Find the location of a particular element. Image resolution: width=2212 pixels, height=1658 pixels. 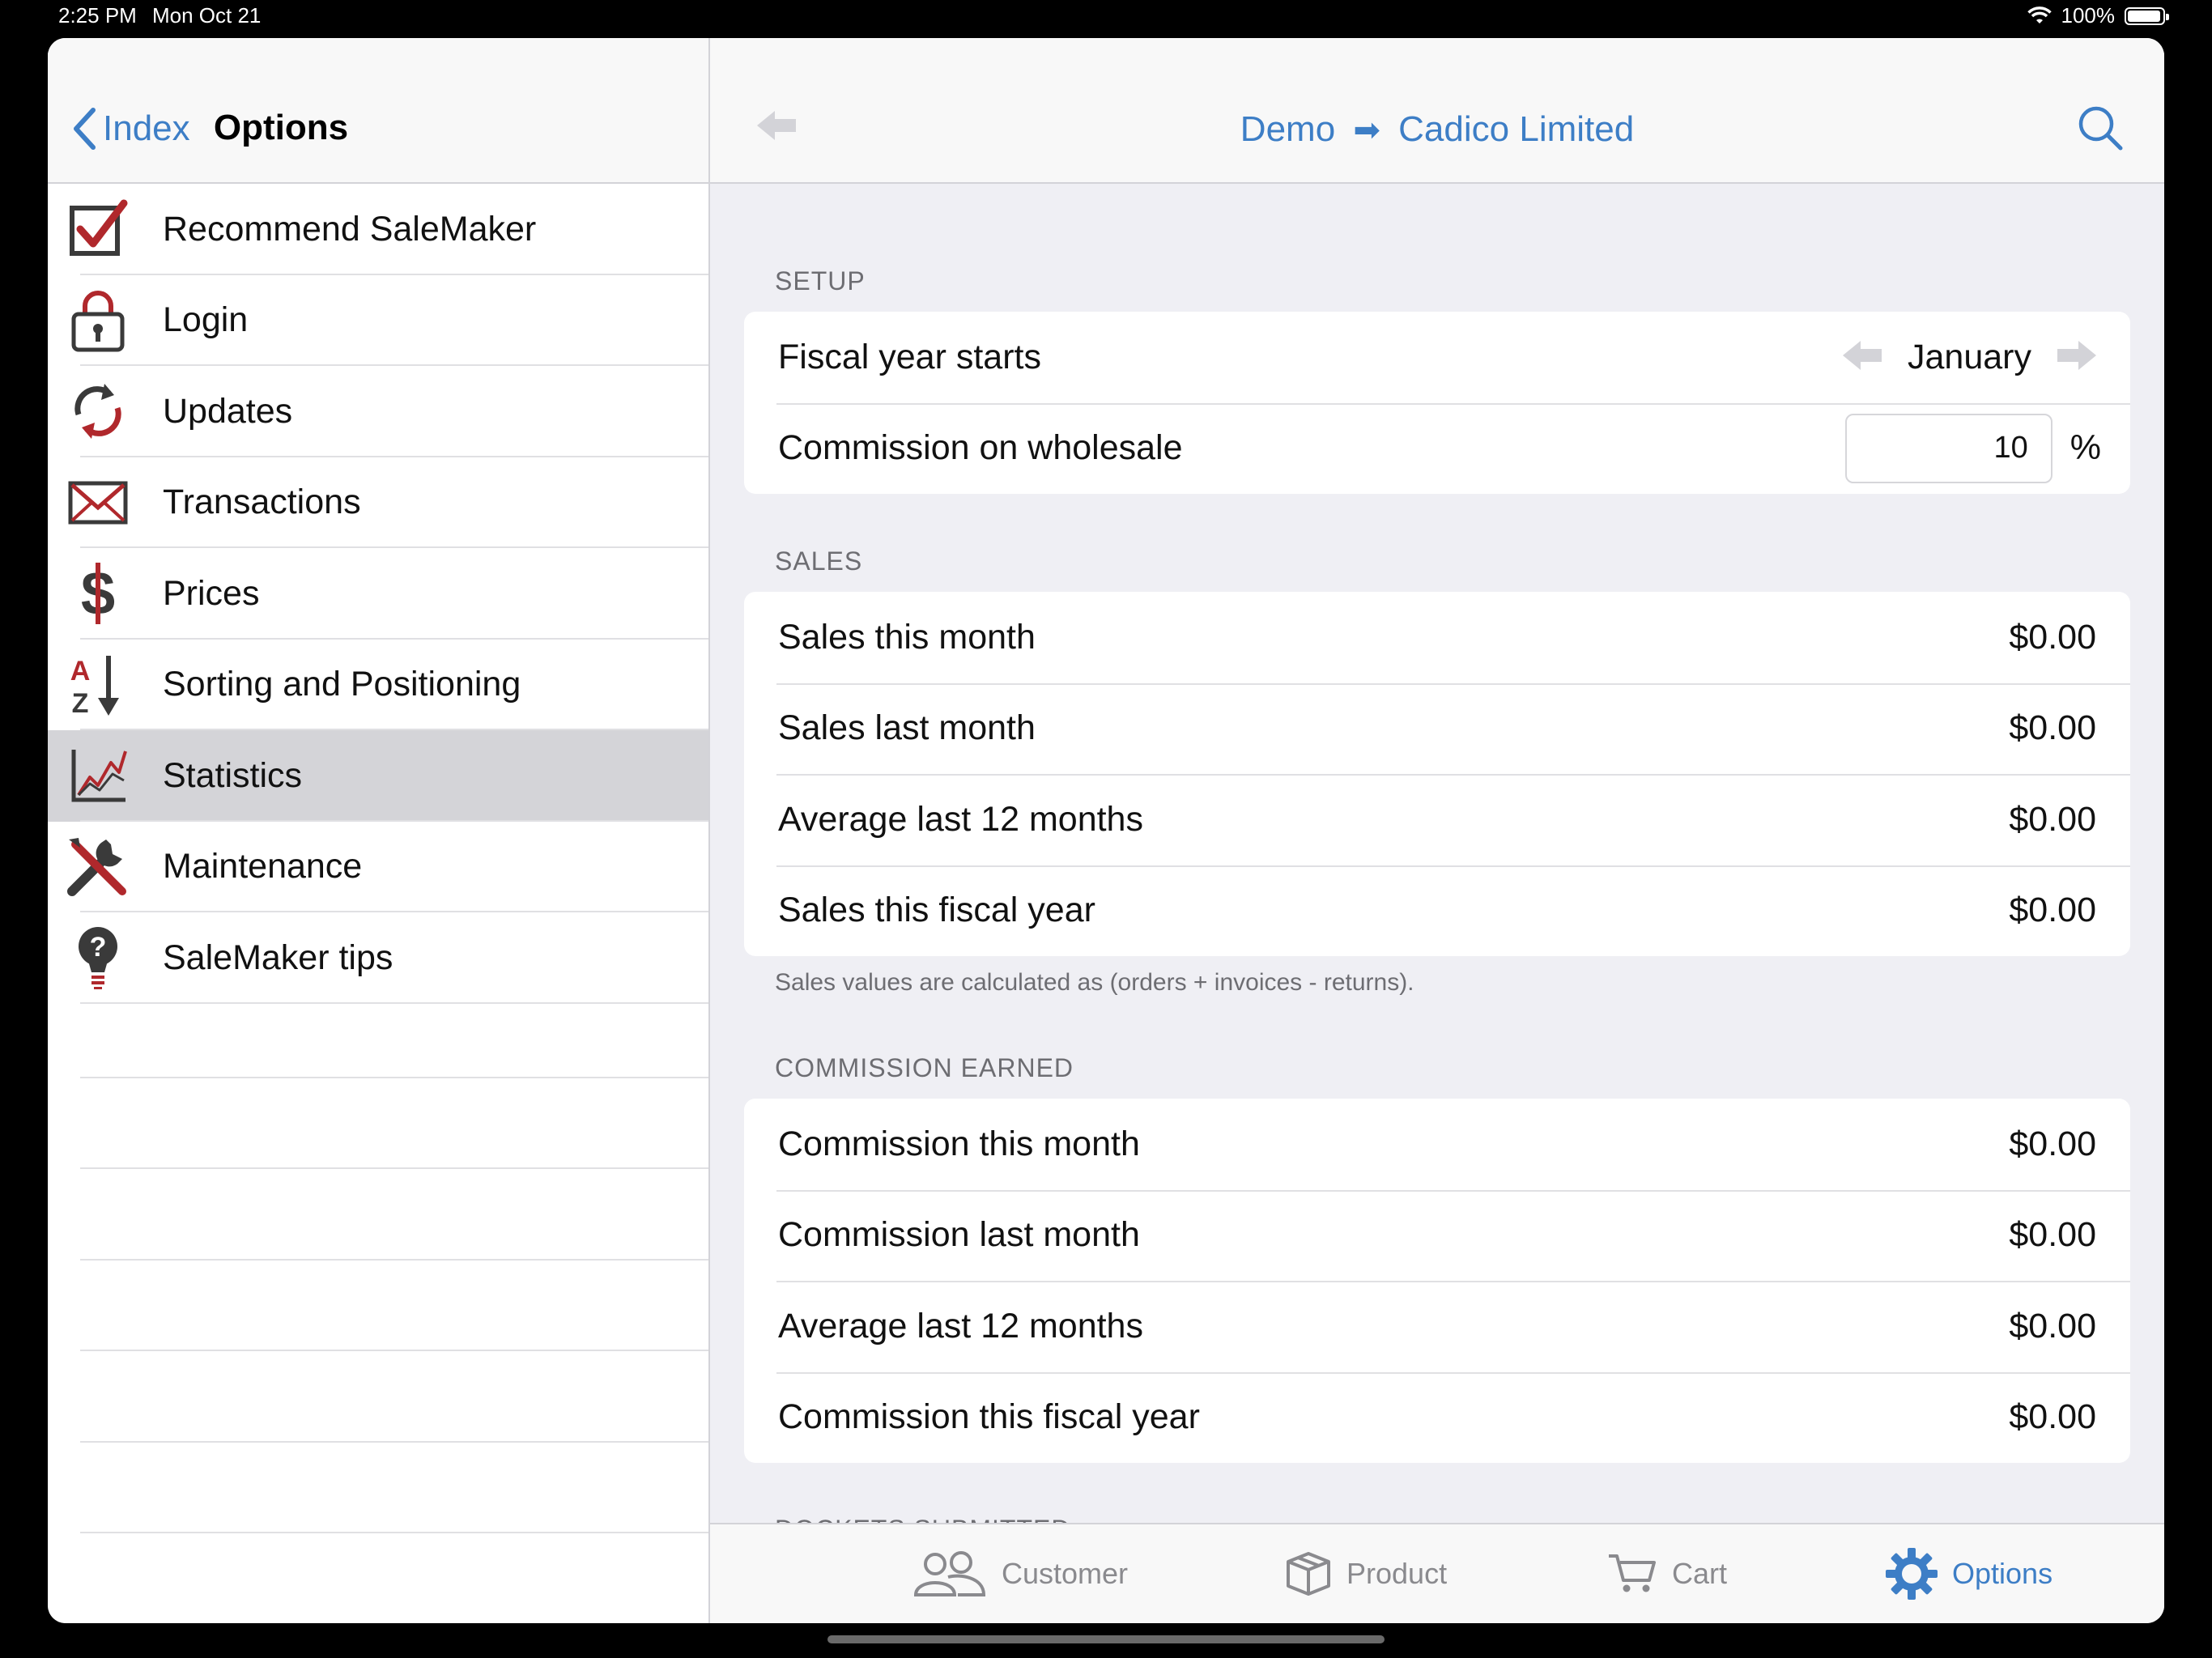

status-date: Mon Oct 21 is located at coordinates (207, 15).